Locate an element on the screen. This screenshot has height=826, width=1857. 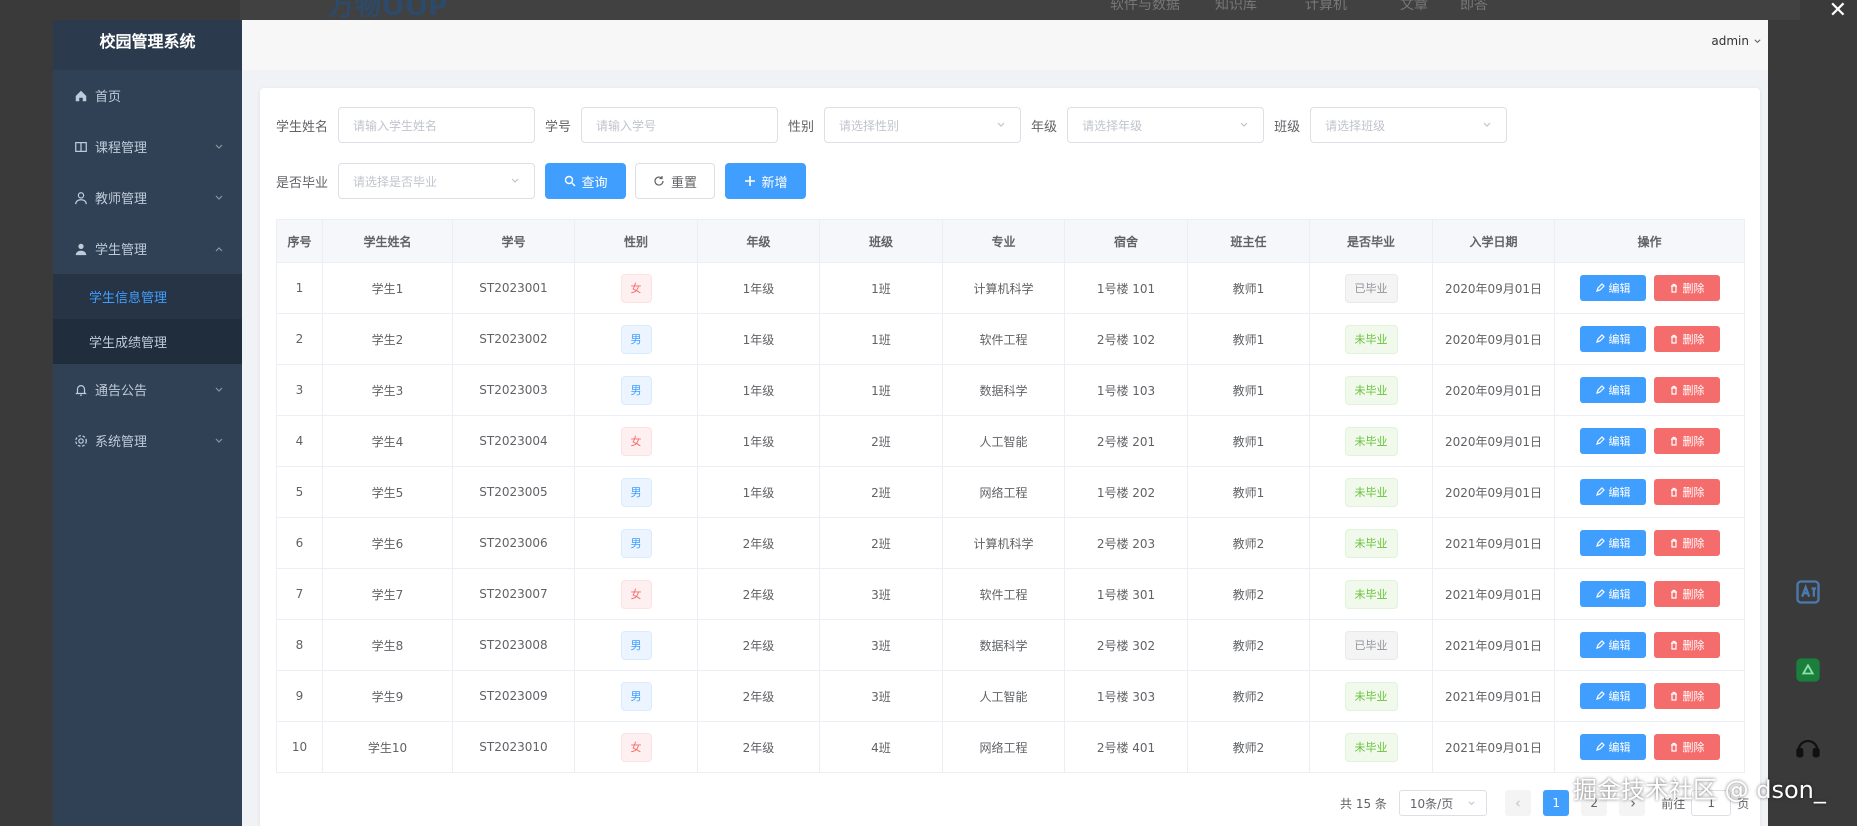
translate-icon is located at coordinates (1808, 592).